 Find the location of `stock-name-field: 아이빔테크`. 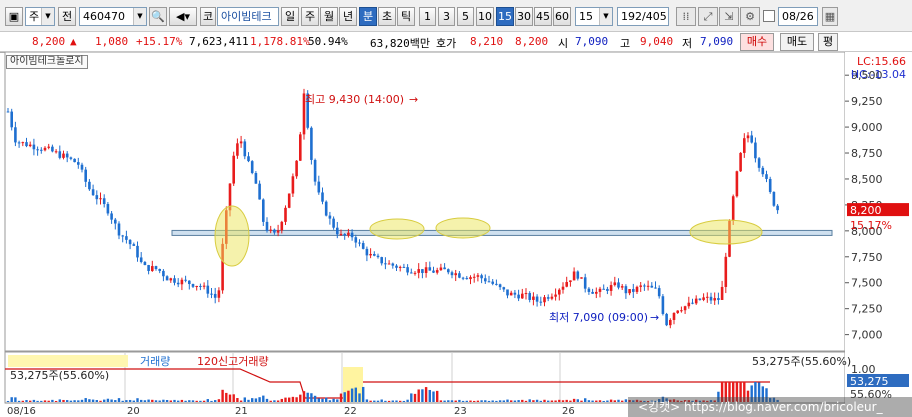

stock-name-field: 아이빔테크 is located at coordinates (248, 16).